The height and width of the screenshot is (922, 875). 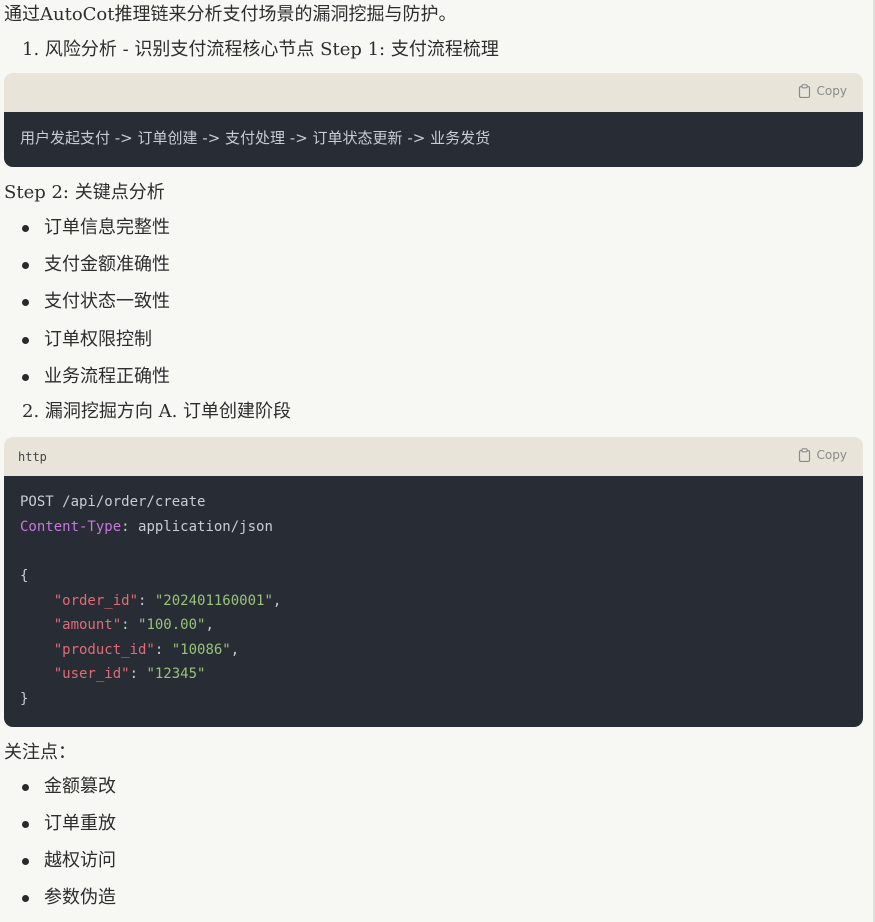 I want to click on section-2-heading: 2. 漏洞挖掘方向 A. 订单创建阶段, so click(x=157, y=411).